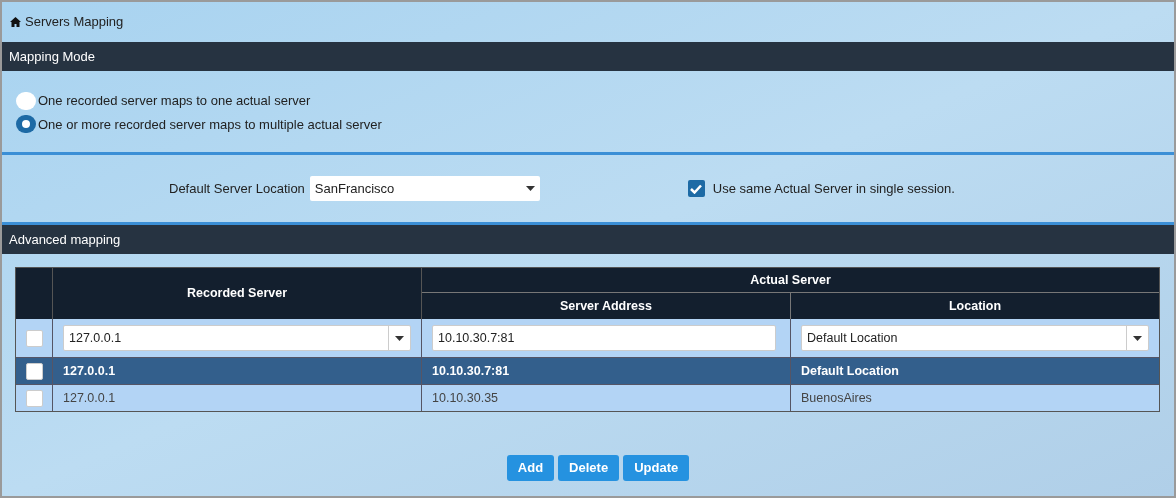  What do you see at coordinates (606, 370) in the screenshot?
I see `table-cell: 10.10.30.7:81` at bounding box center [606, 370].